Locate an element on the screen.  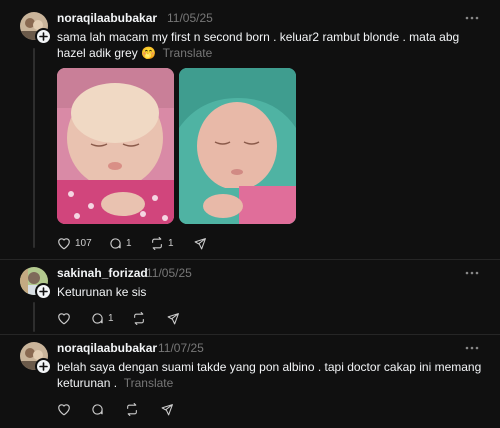
repost-button: 1 is located at coordinates (162, 243).